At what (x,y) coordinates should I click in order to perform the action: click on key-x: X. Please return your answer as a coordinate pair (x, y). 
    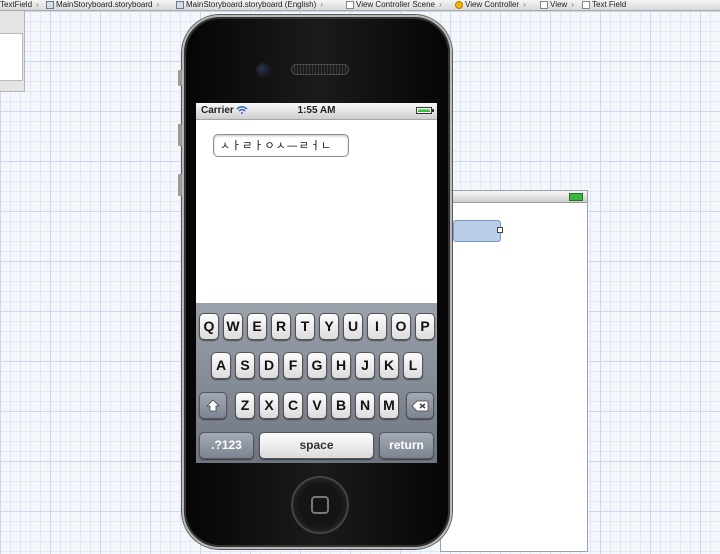
    Looking at the image, I should click on (269, 405).